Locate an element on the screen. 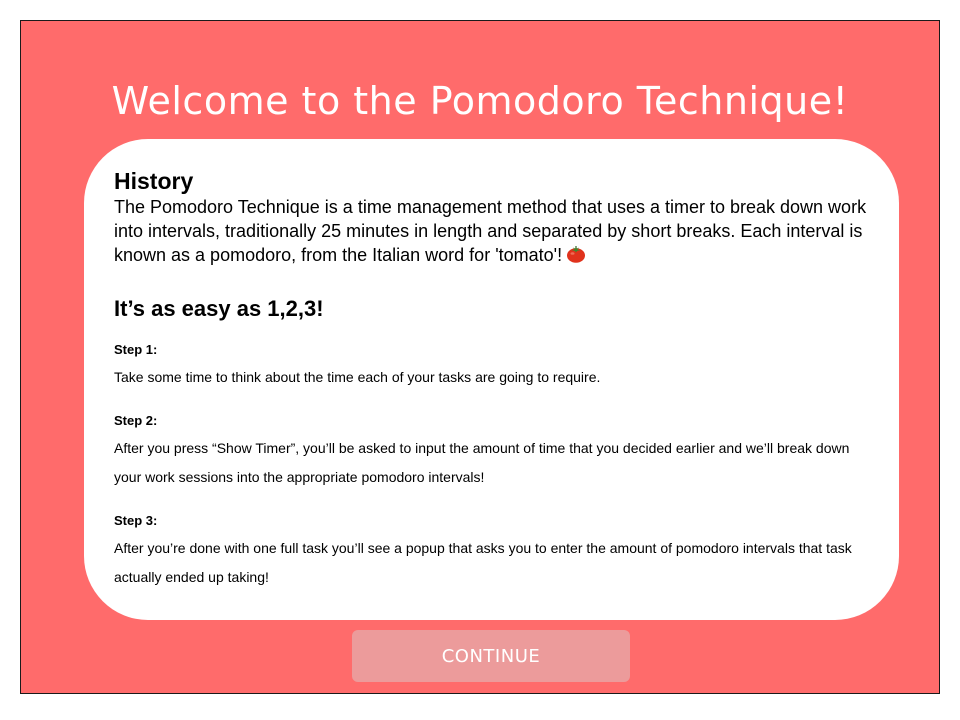 The height and width of the screenshot is (720, 960). page-title: Welcome to the Pomodoro Technique! is located at coordinates (480, 101).